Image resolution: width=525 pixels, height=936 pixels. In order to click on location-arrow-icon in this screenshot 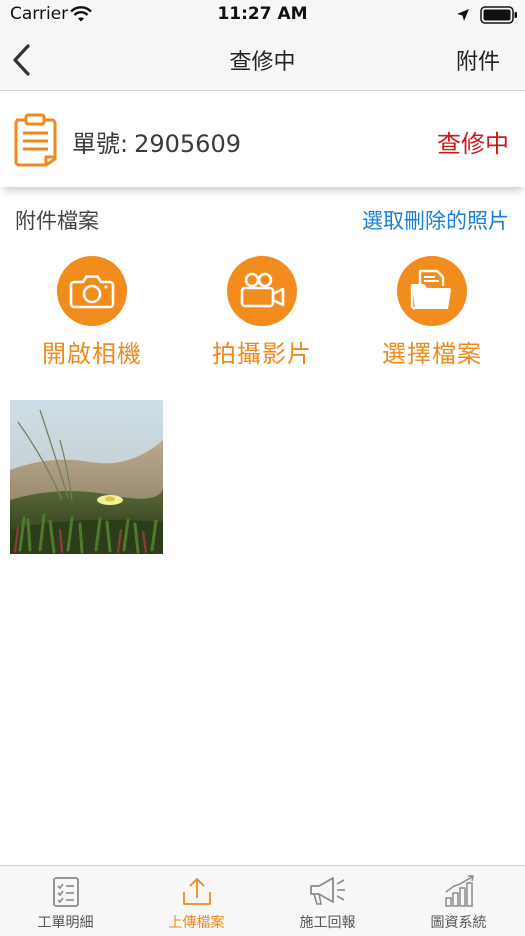, I will do `click(463, 16)`.